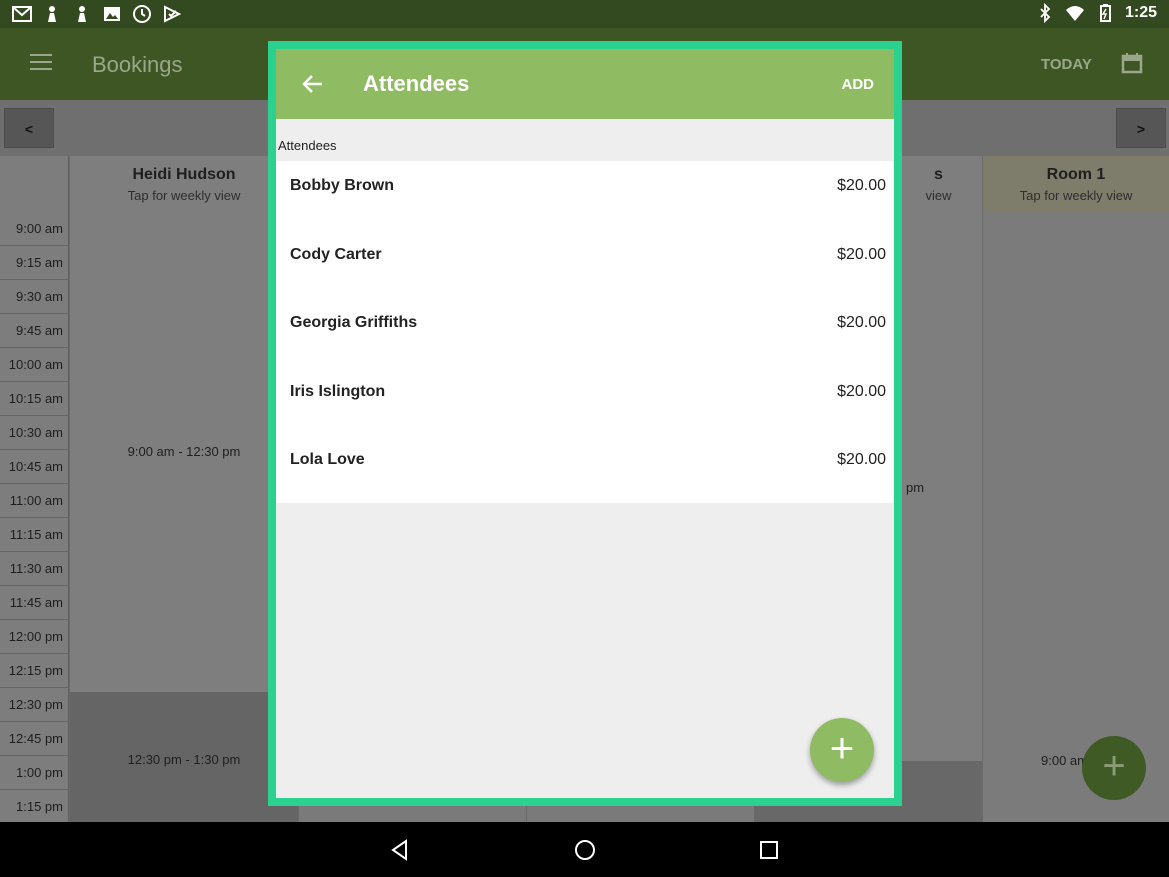  I want to click on recents-nav-icon, so click(769, 850).